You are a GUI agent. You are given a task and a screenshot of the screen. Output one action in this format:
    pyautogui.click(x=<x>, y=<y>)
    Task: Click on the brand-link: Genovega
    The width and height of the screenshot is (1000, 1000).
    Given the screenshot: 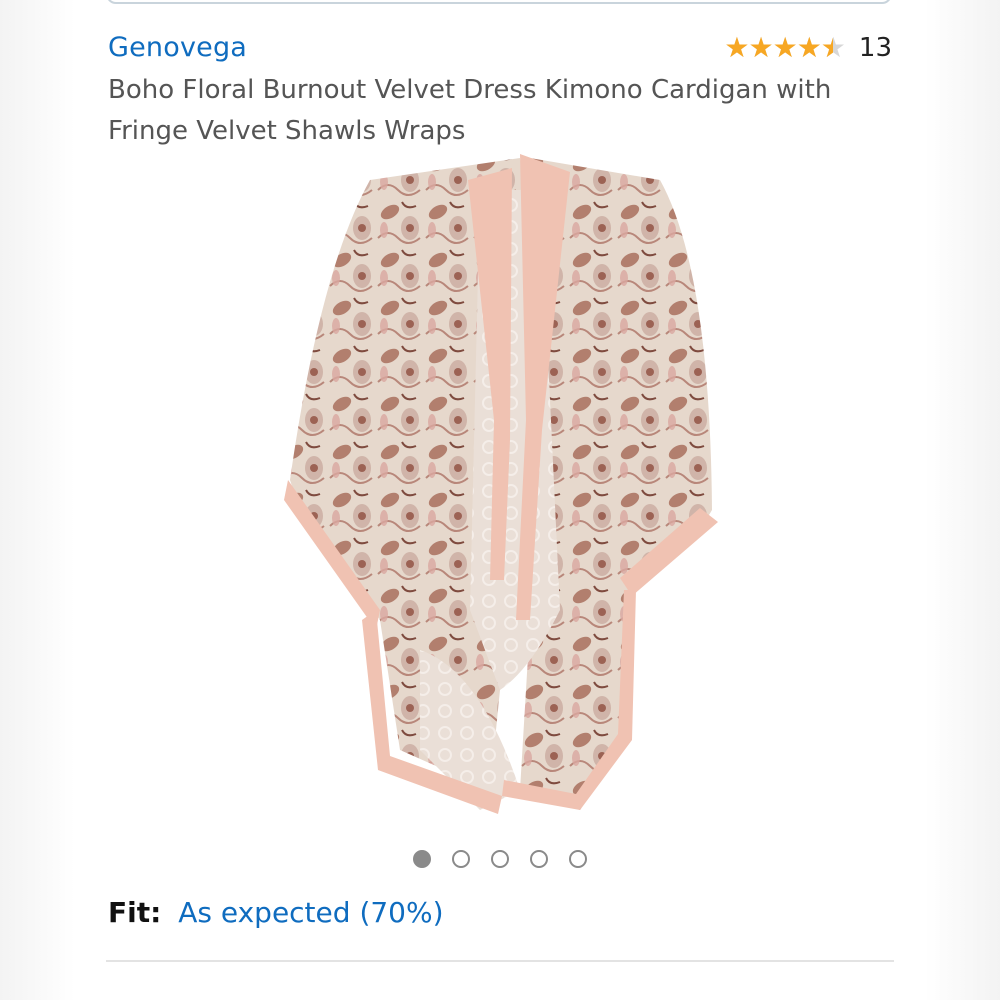 What is the action you would take?
    pyautogui.click(x=177, y=47)
    